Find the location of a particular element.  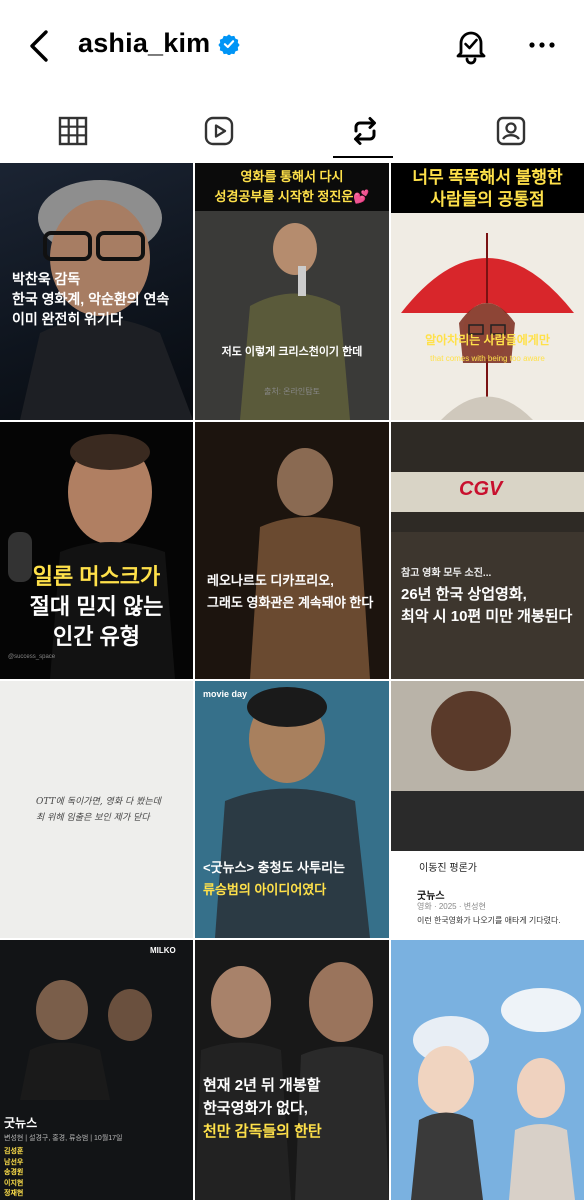

tab-reposts is located at coordinates (365, 131).